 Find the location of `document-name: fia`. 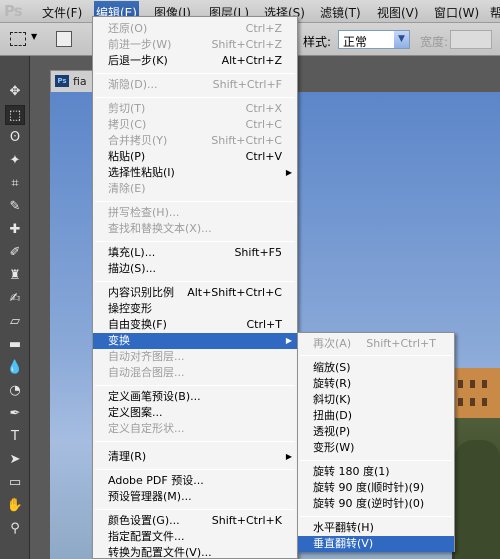

document-name: fia is located at coordinates (80, 81).